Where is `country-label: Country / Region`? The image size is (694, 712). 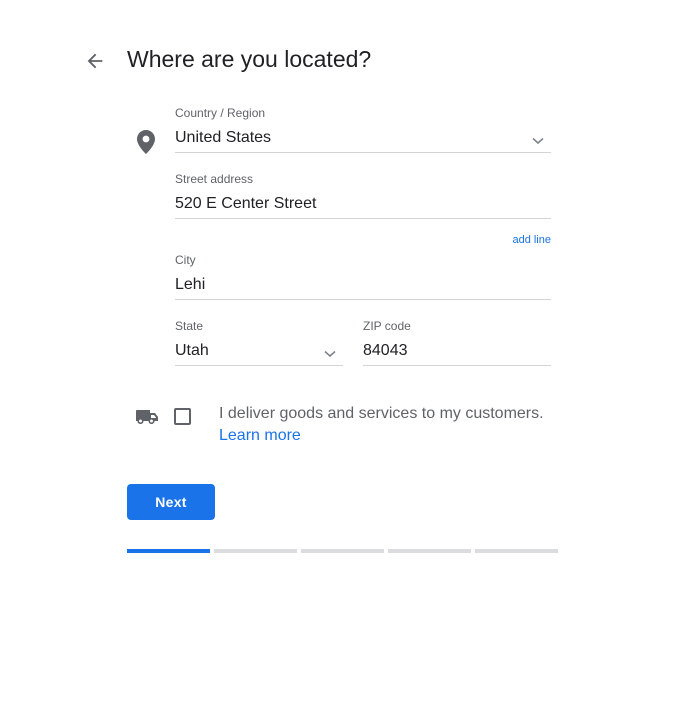 country-label: Country / Region is located at coordinates (220, 113).